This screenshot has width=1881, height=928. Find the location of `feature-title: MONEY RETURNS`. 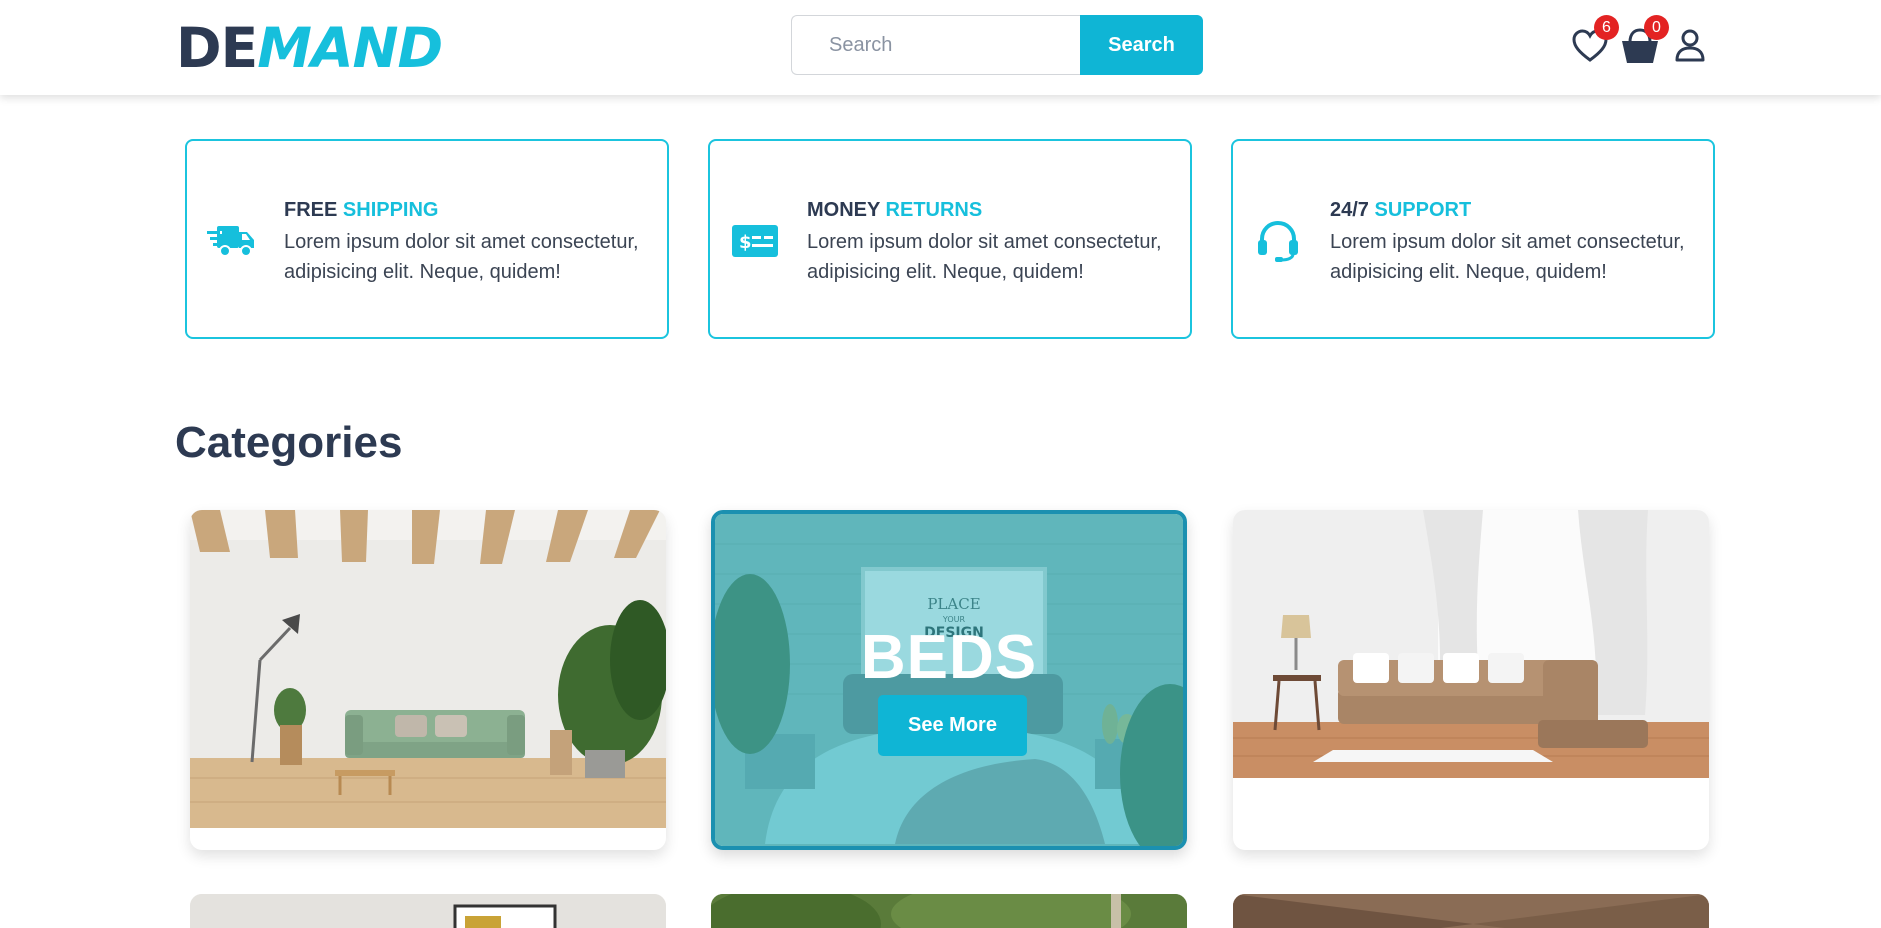

feature-title: MONEY RETURNS is located at coordinates (894, 210).